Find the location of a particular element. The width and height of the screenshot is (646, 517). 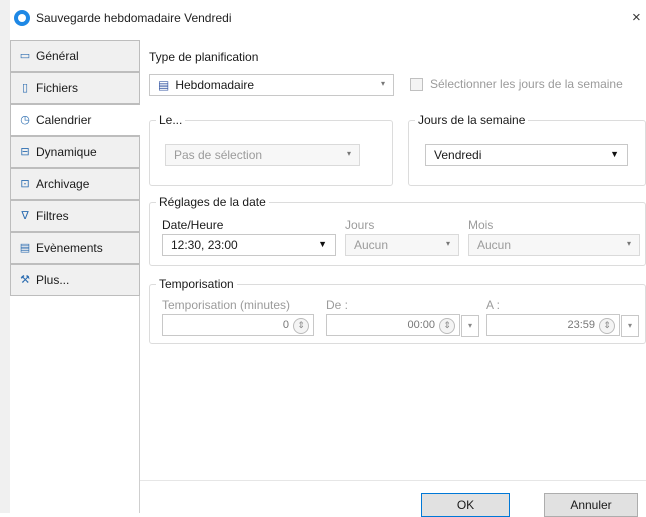

jours-semaine-select: Vendredi ▼ is located at coordinates (526, 155).